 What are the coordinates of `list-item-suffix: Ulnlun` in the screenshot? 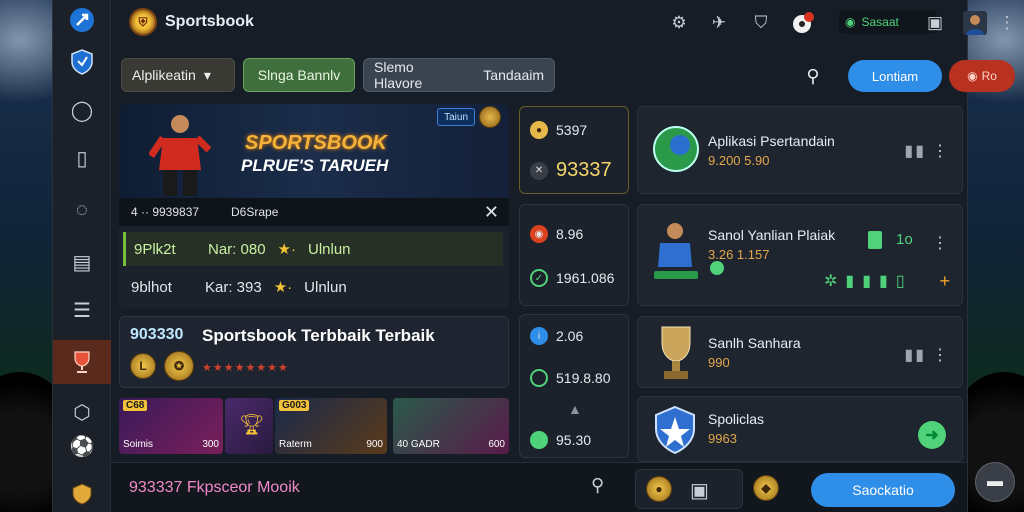 It's located at (329, 249).